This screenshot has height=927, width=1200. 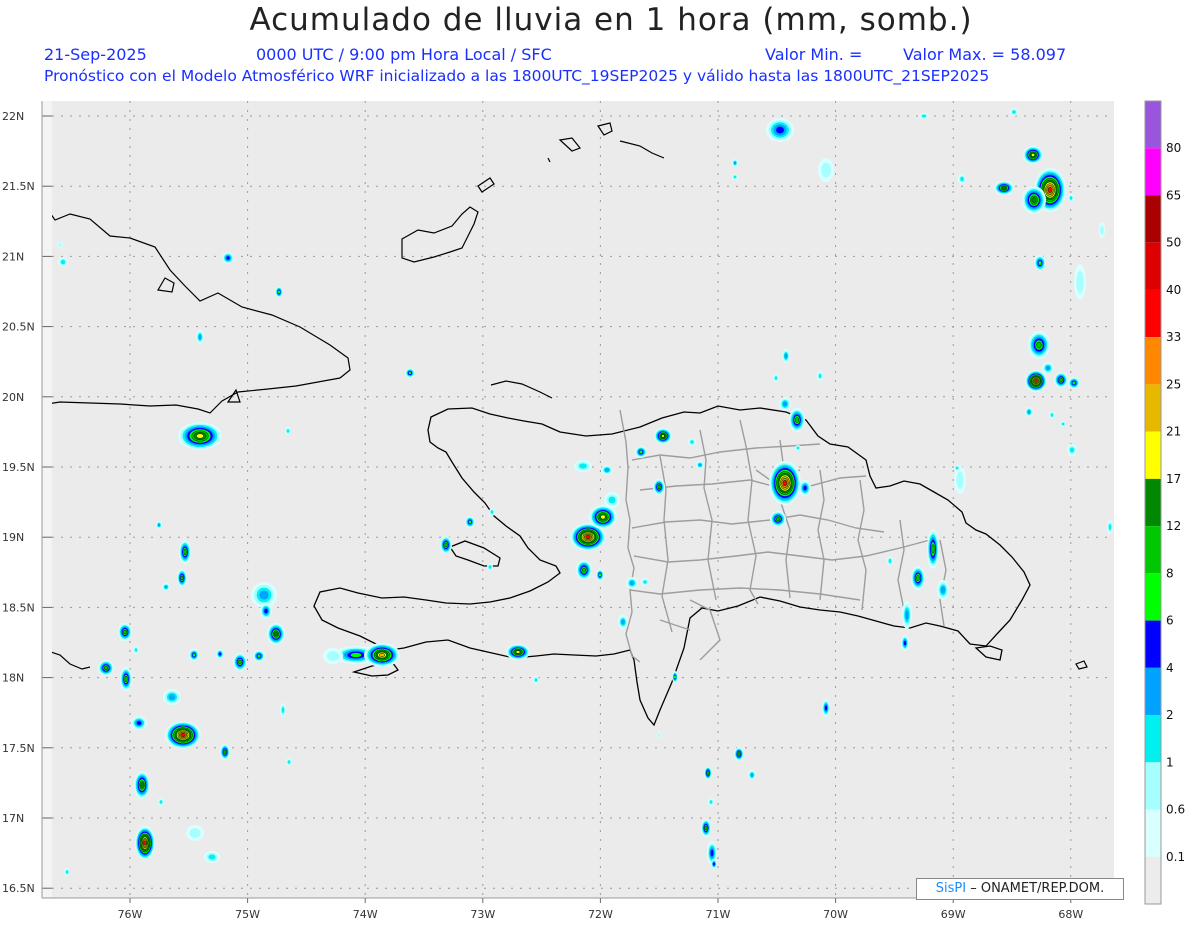 What do you see at coordinates (1175, 857) in the screenshot?
I see `colorbar-label: 0.1` at bounding box center [1175, 857].